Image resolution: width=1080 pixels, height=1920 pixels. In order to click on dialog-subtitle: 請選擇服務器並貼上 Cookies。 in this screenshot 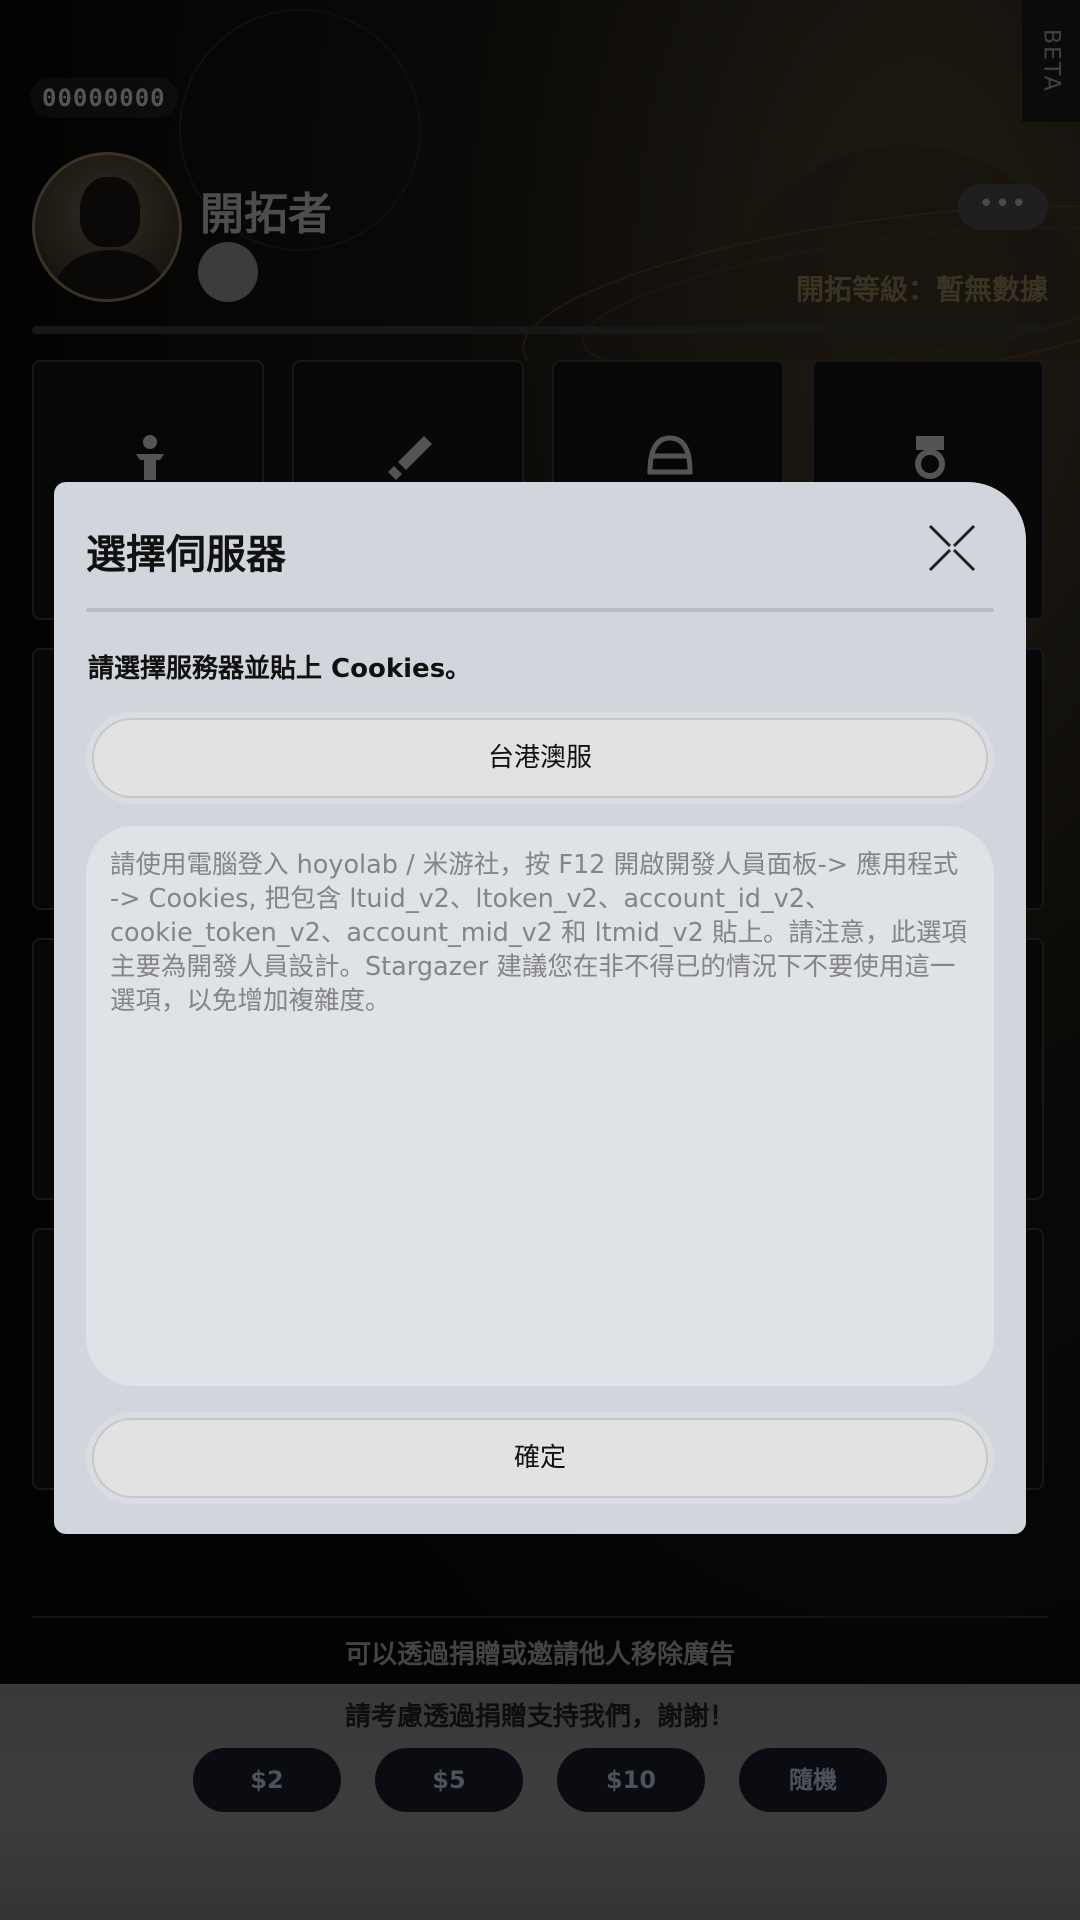, I will do `click(280, 669)`.